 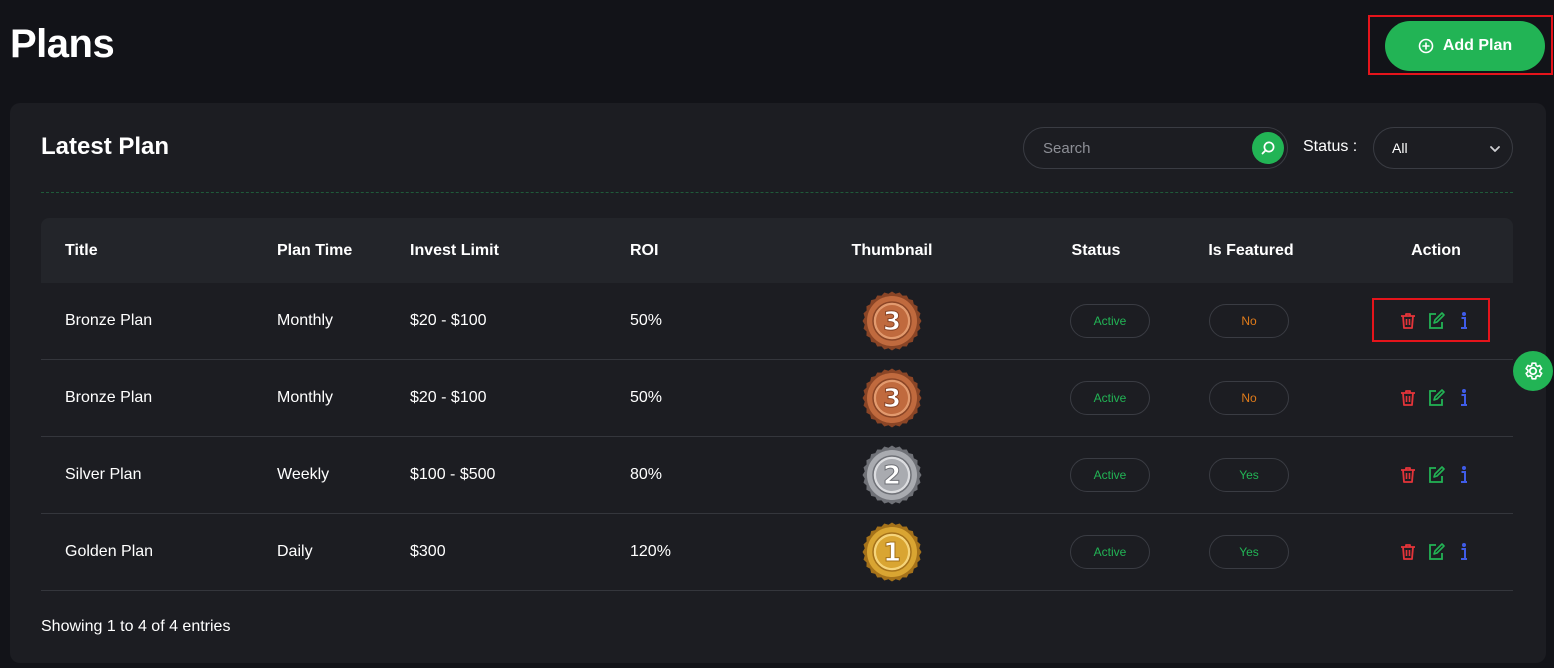 I want to click on roi: 120%, so click(x=650, y=551).